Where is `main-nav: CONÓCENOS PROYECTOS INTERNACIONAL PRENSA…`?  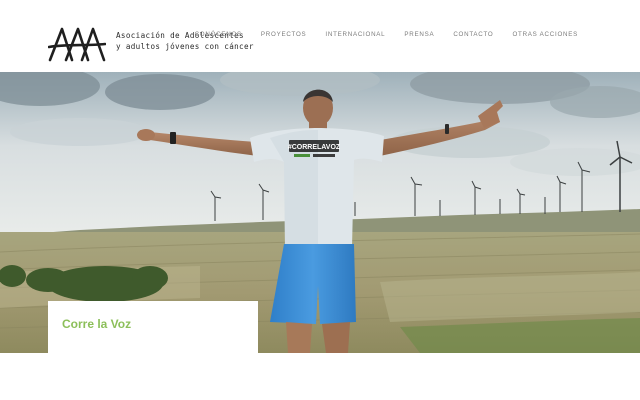
main-nav: CONÓCENOS PROYECTOS INTERNACIONAL PRENSA… is located at coordinates (386, 34).